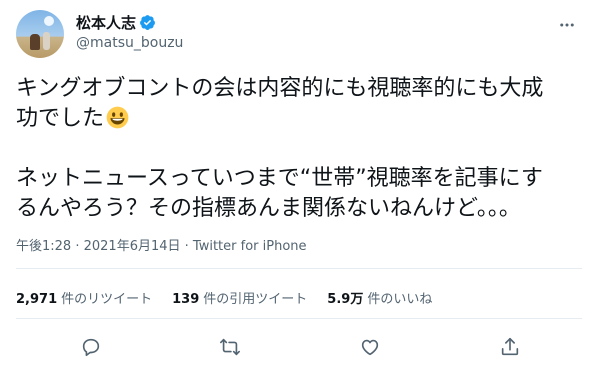  Describe the element at coordinates (299, 34) in the screenshot. I see `tweet-header: 松本人志 @matsu_bouzu` at that location.